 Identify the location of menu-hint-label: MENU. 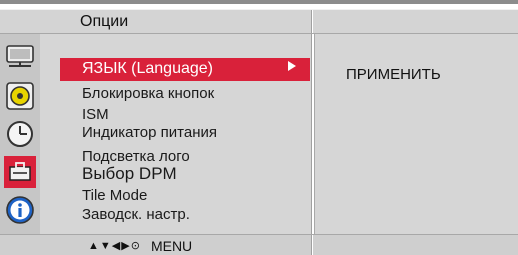
(171, 246).